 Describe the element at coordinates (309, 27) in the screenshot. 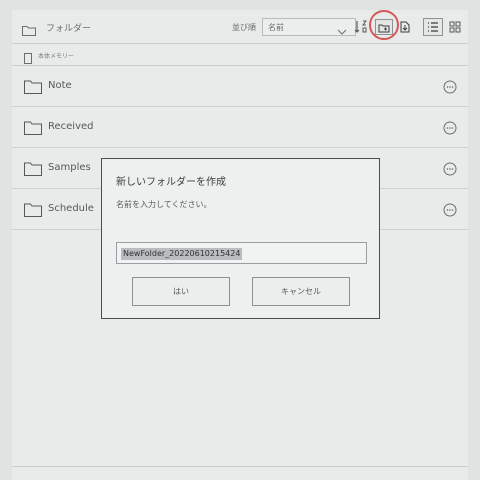

I see `sort-select: 名前` at that location.